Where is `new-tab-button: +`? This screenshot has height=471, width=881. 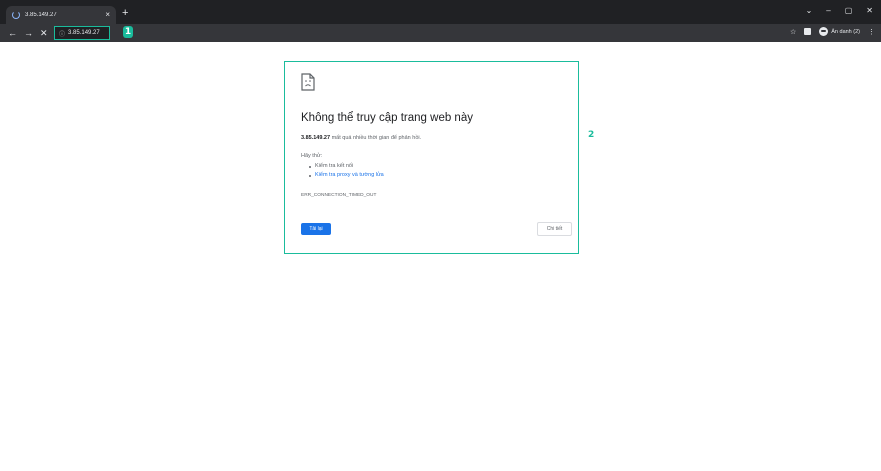
new-tab-button: + is located at coordinates (125, 13).